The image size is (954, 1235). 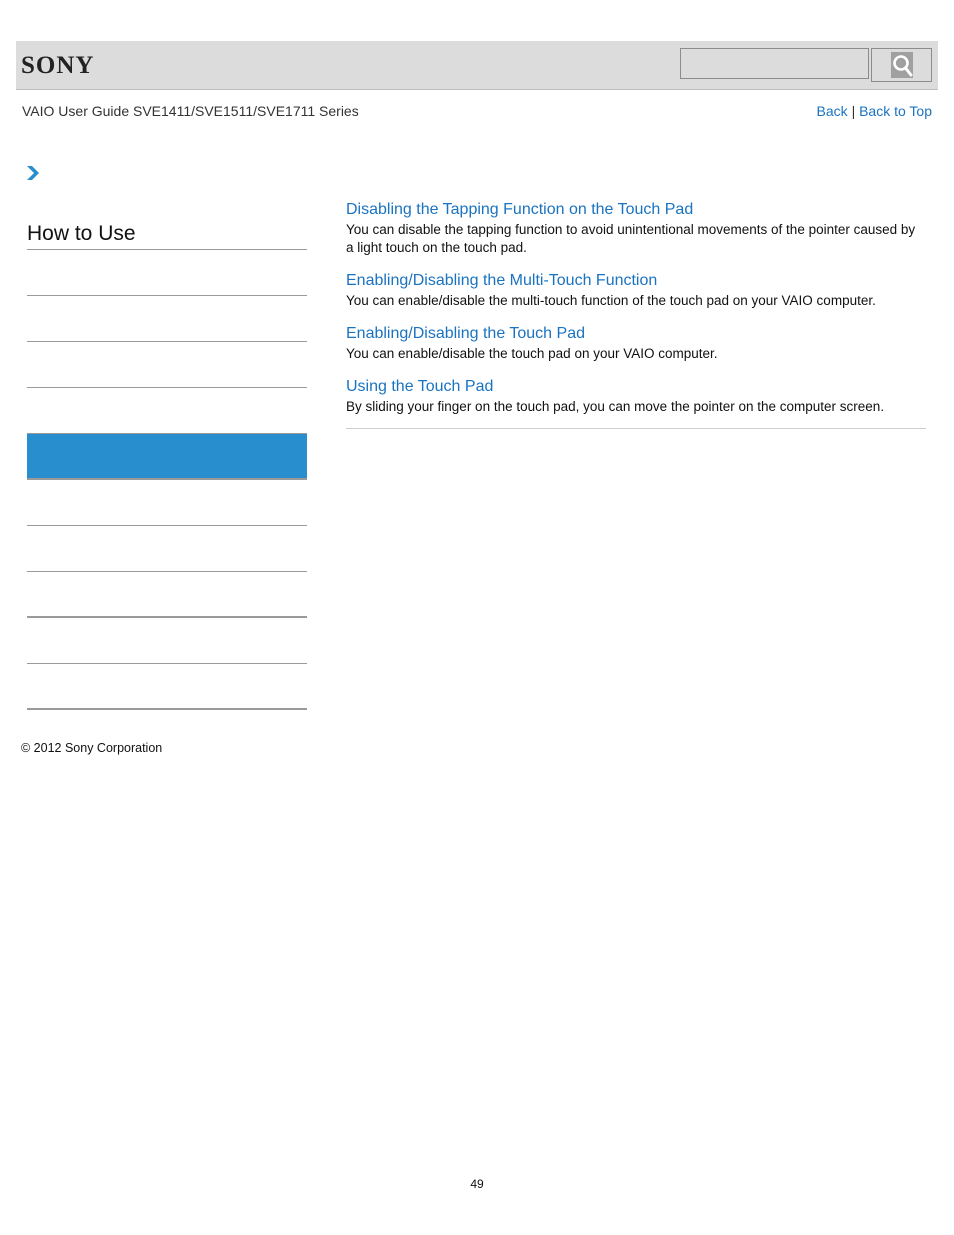 What do you see at coordinates (58, 65) in the screenshot?
I see `sony-logo: SONY` at bounding box center [58, 65].